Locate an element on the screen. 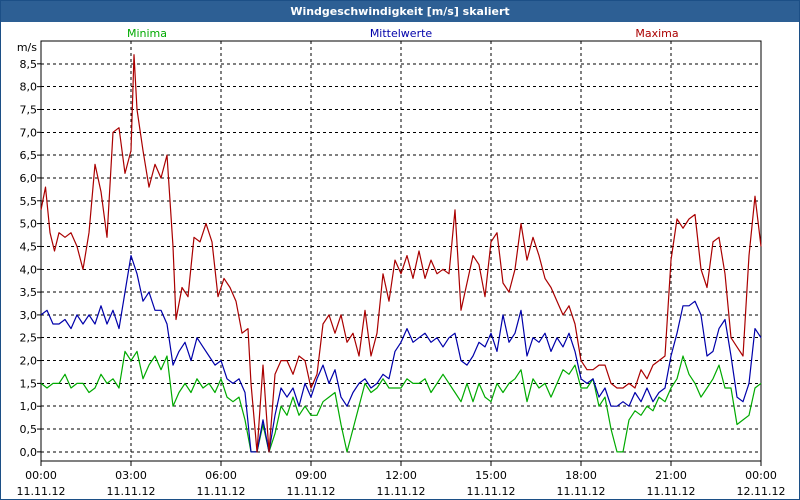 The width and height of the screenshot is (800, 500). y-tick-label: 1,0 is located at coordinates (29, 406).